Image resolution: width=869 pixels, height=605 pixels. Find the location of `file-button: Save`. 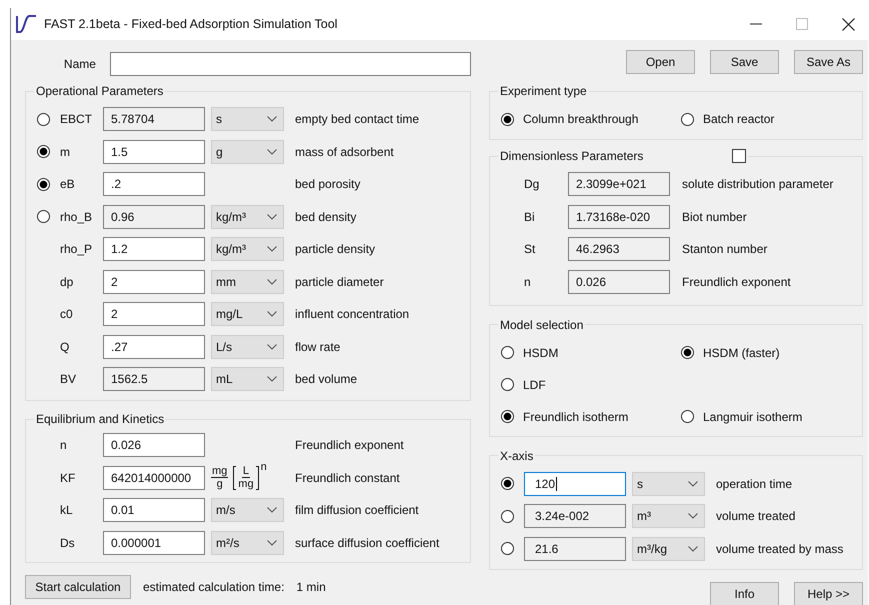

file-button: Save is located at coordinates (744, 62).